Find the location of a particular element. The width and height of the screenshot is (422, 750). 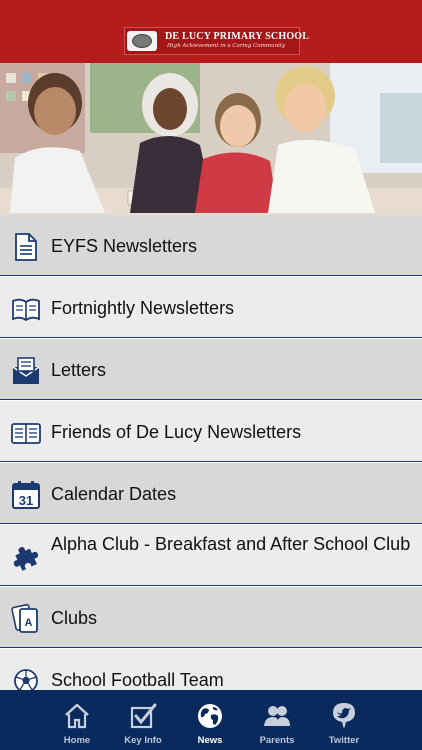

menu-item-fortnightly-newsletters: Fortnightly Newsletters is located at coordinates (211, 307).